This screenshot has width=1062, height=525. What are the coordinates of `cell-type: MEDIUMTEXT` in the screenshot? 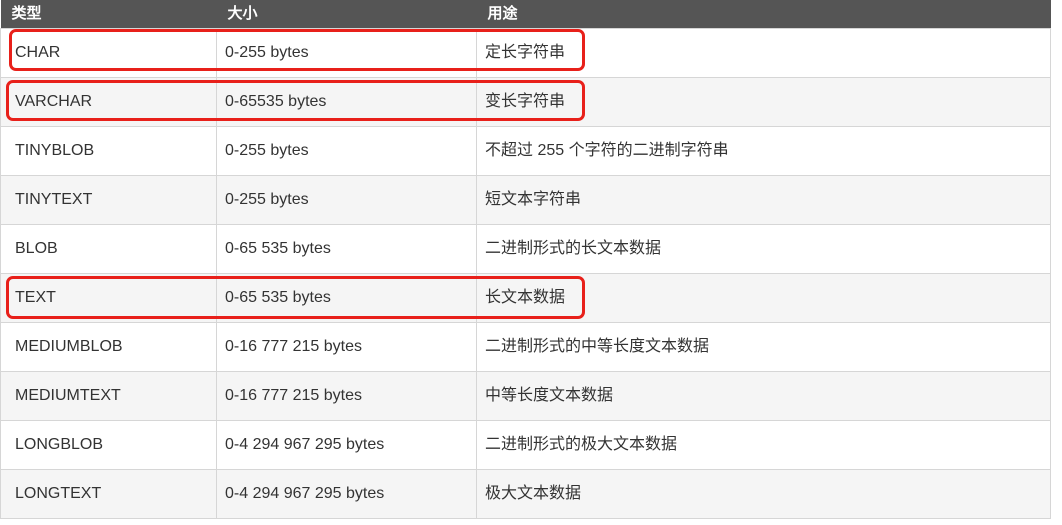 It's located at (108, 396).